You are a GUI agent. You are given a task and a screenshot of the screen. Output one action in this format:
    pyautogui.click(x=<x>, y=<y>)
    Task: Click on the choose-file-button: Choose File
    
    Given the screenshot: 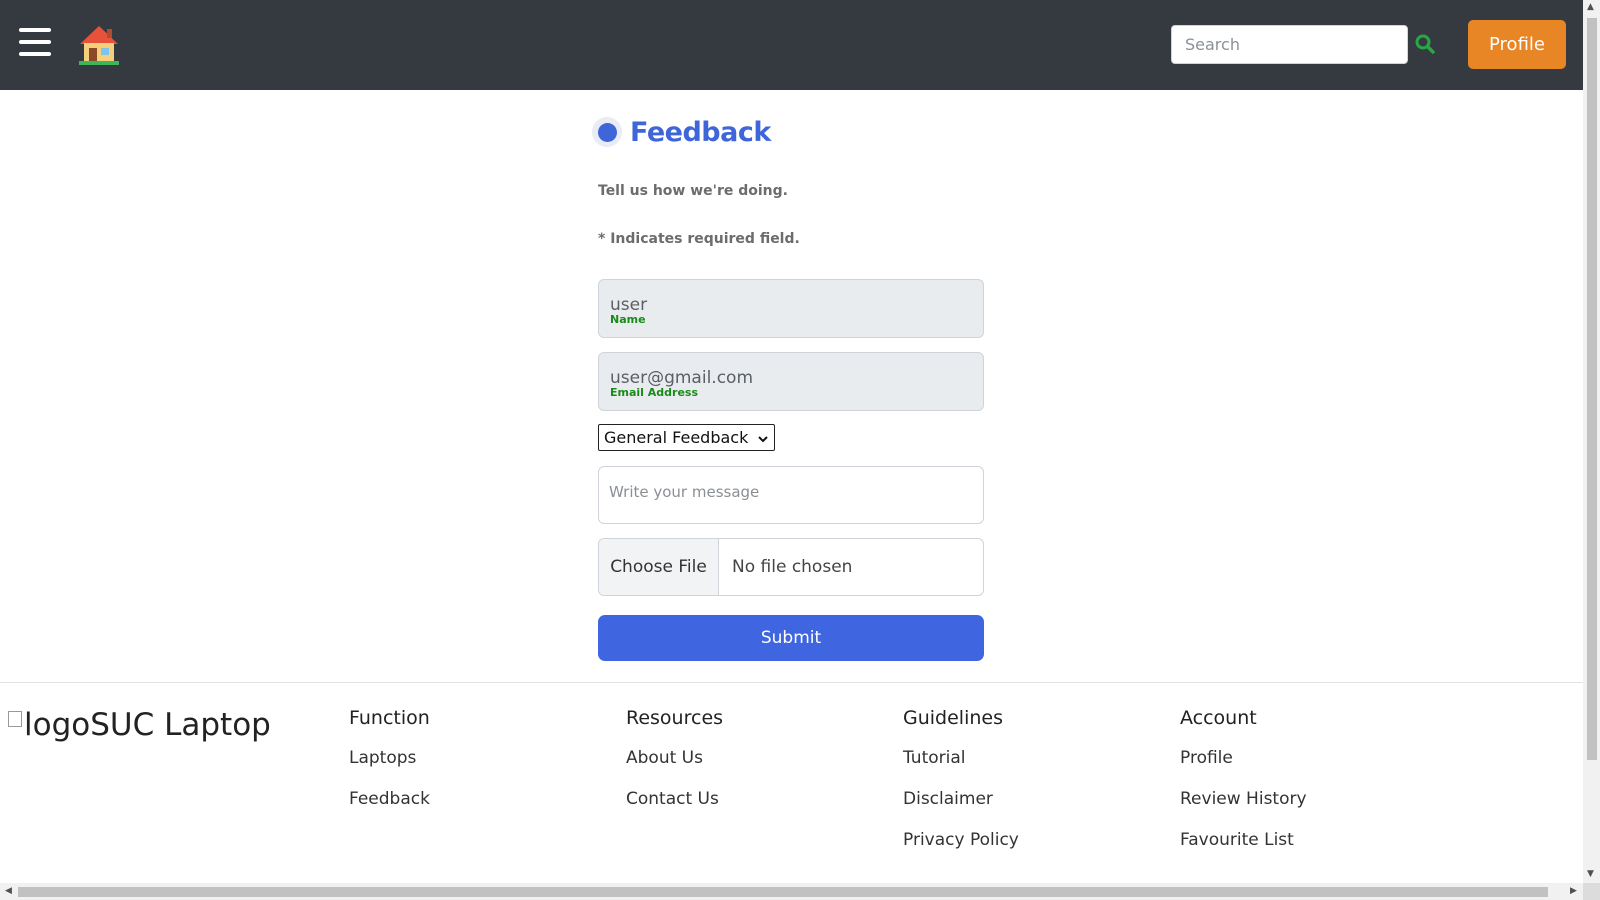 What is the action you would take?
    pyautogui.click(x=659, y=567)
    